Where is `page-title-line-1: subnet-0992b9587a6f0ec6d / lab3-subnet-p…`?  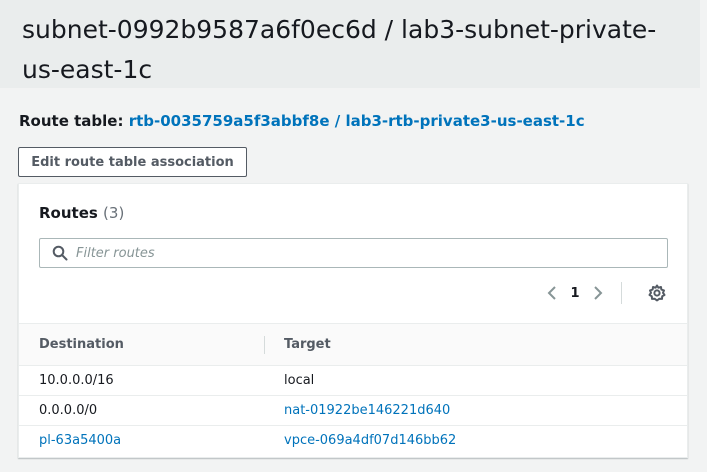 page-title-line-1: subnet-0992b9587a6f0ec6d / lab3-subnet-p… is located at coordinates (339, 29).